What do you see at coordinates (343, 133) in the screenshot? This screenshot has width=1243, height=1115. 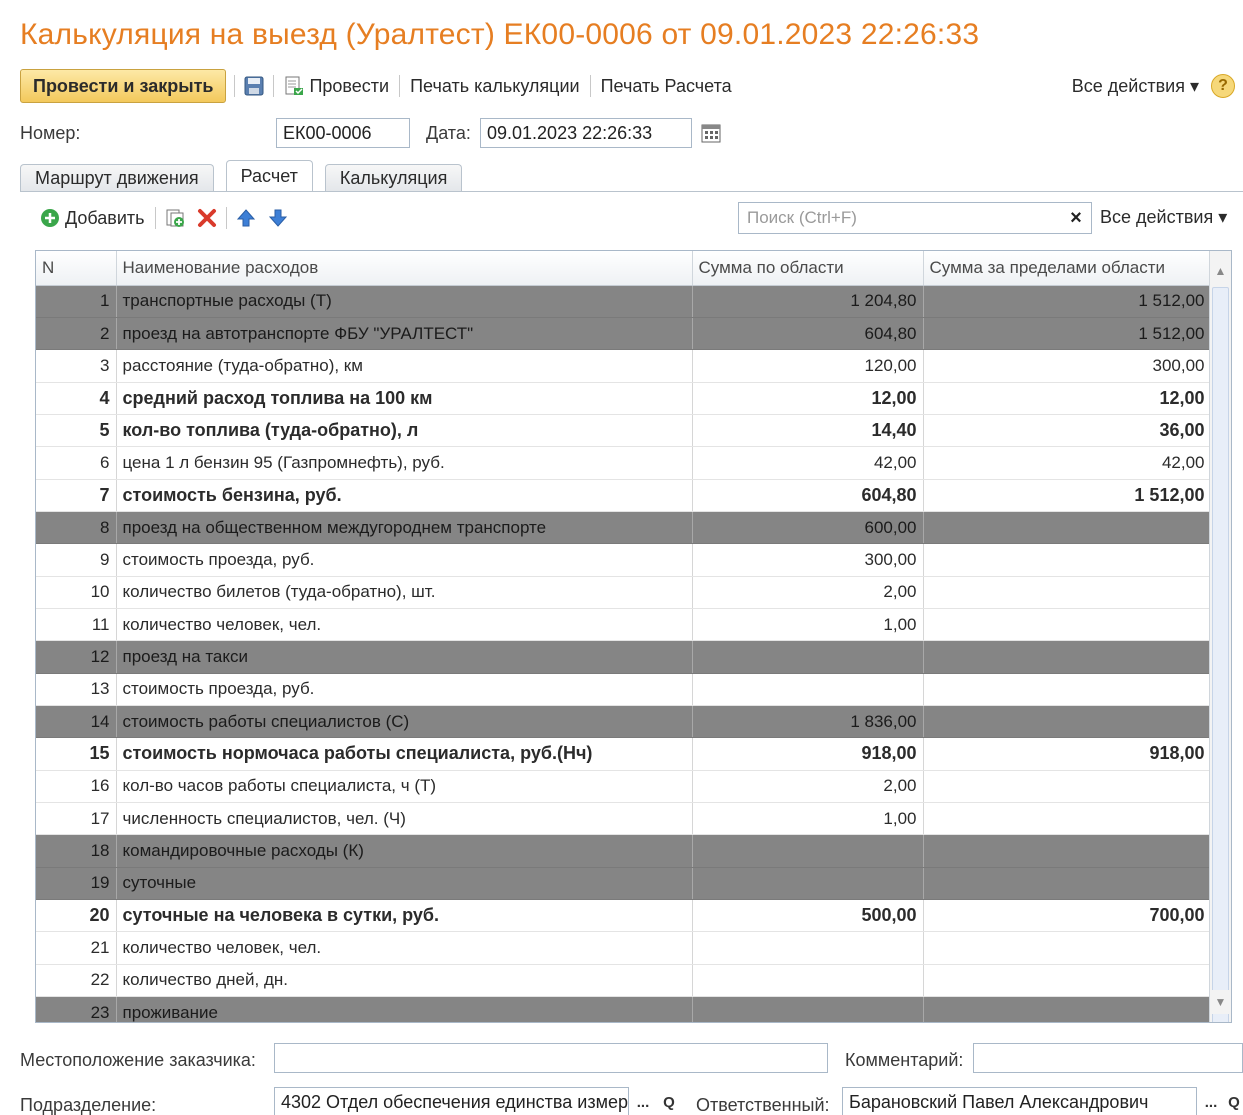 I see `number-field: ЕК00-0006` at bounding box center [343, 133].